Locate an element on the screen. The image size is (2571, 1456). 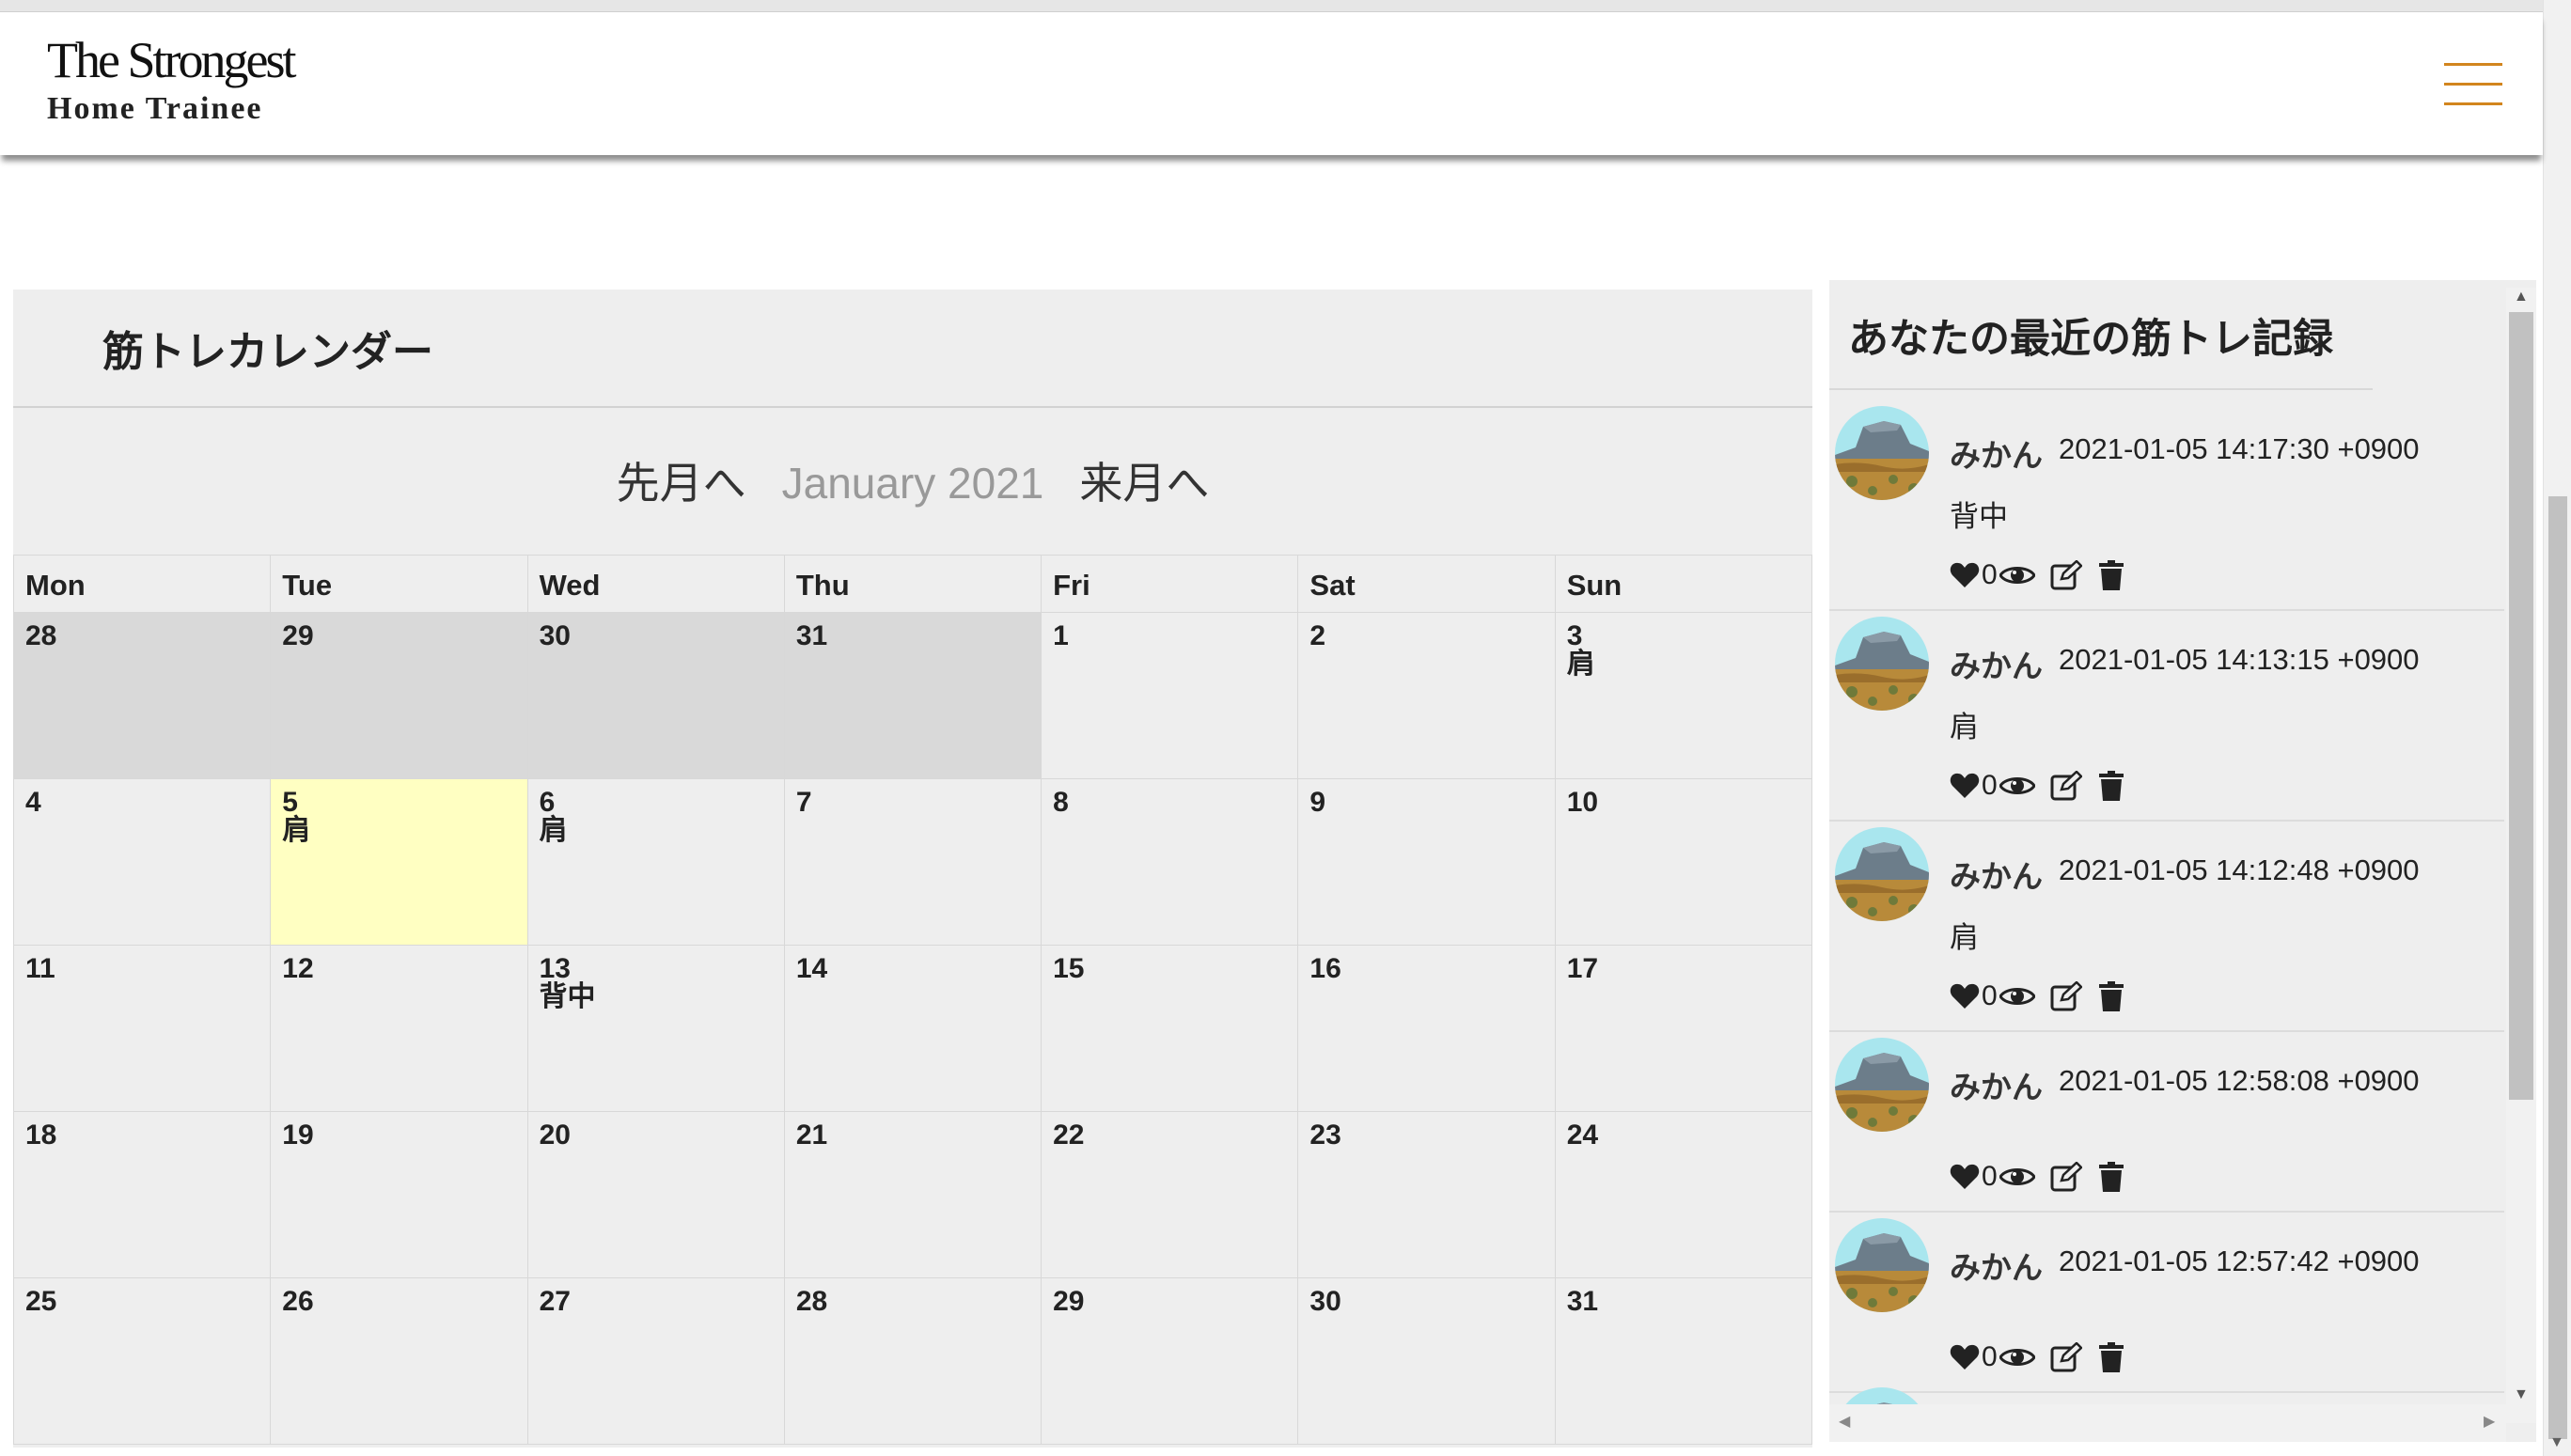
calendar-day-cell: 23 is located at coordinates (1426, 1194).